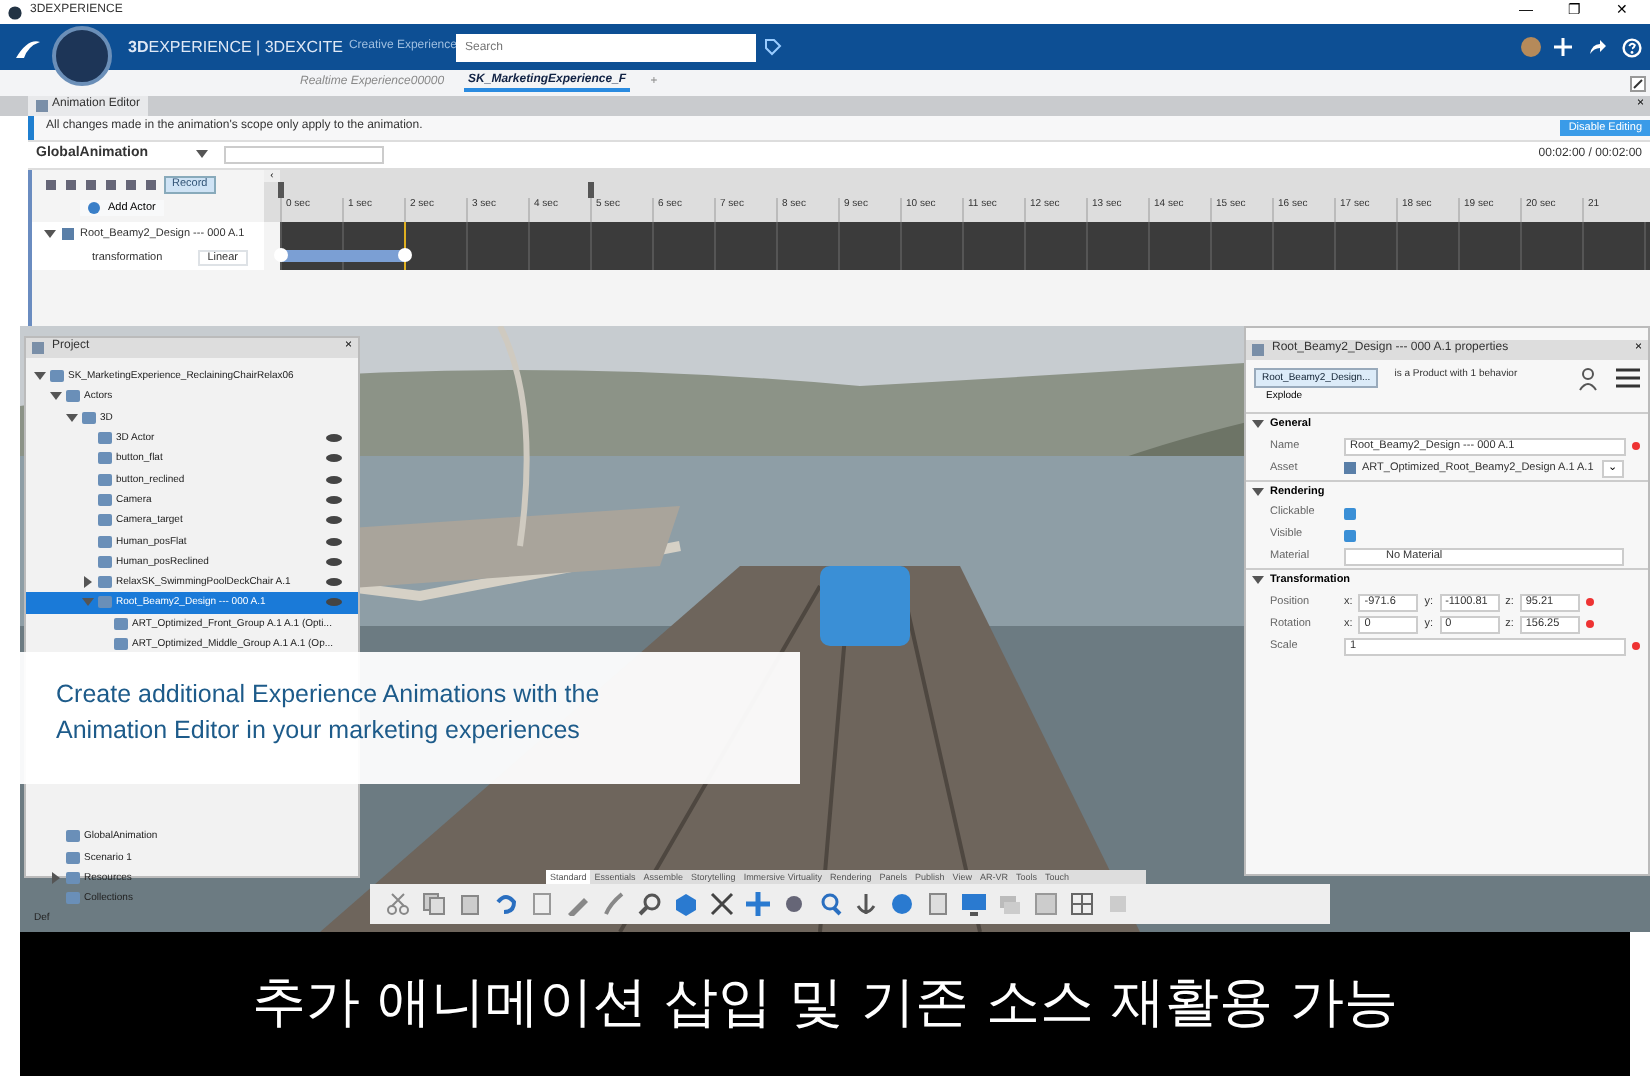 Image resolution: width=1650 pixels, height=1080 pixels. What do you see at coordinates (1531, 47) in the screenshot?
I see `avatar-icon` at bounding box center [1531, 47].